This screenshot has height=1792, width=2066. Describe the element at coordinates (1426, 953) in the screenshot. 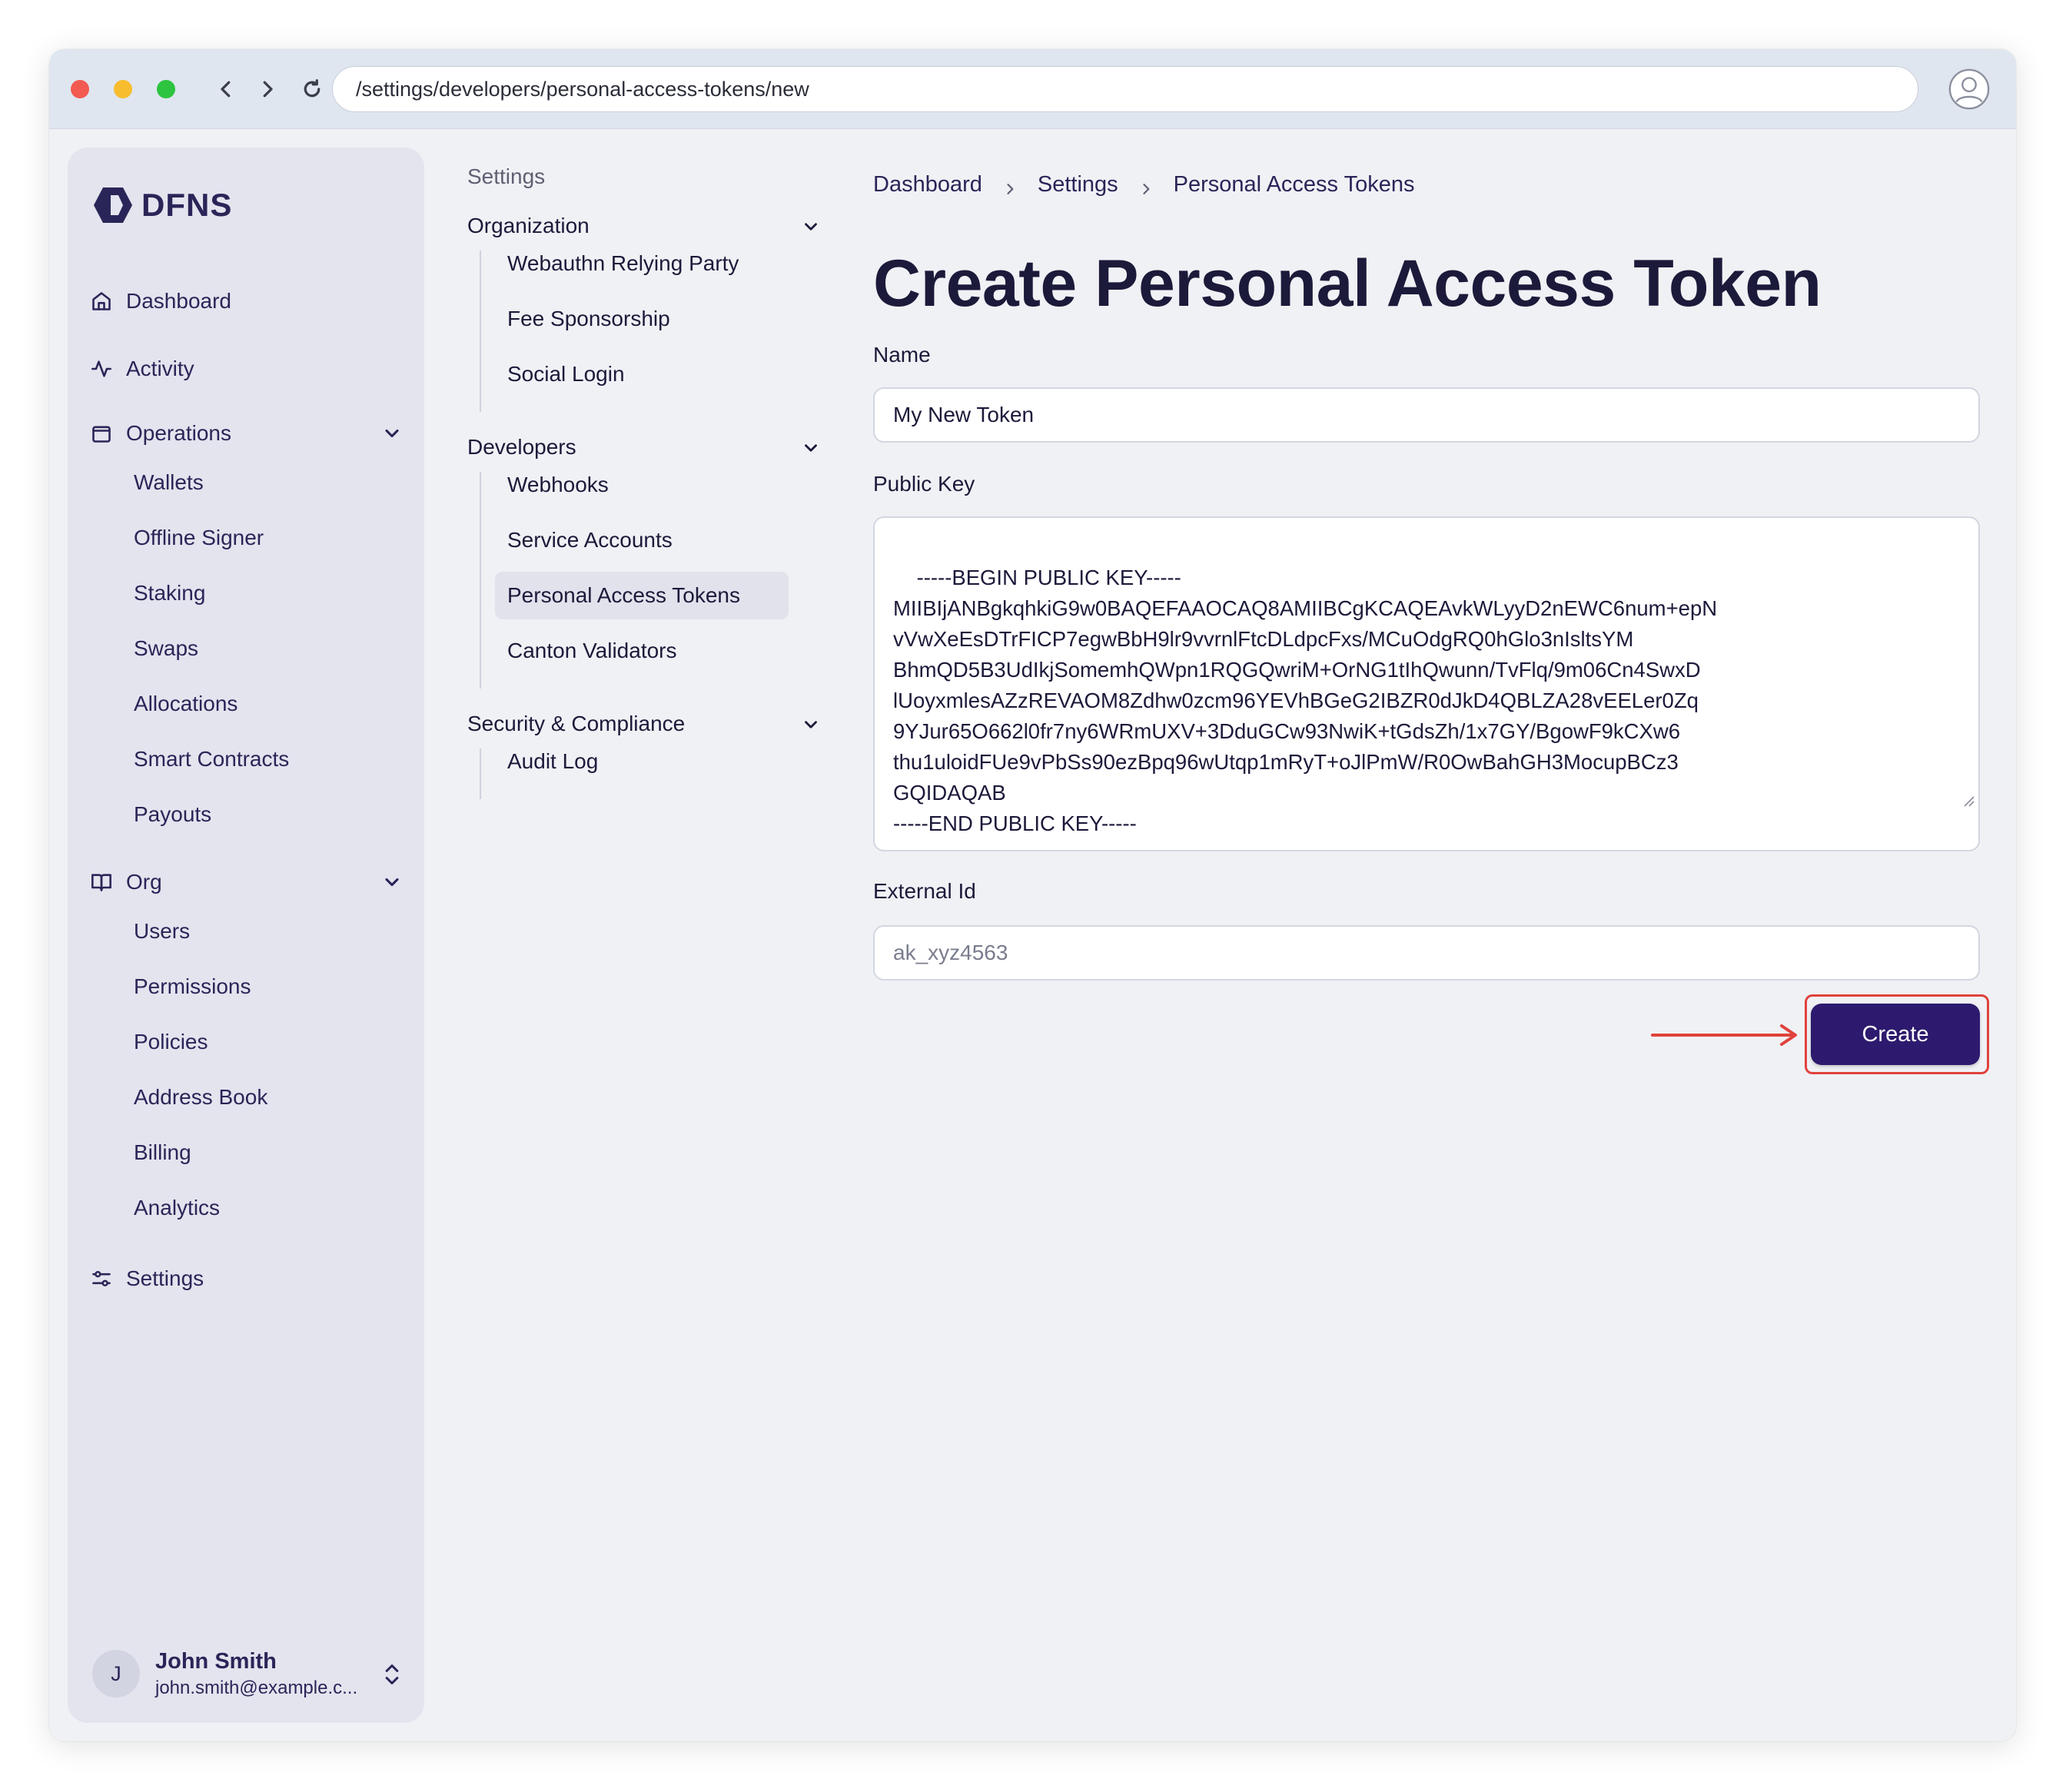

I see `external-id-input: ak_xyz4563` at that location.